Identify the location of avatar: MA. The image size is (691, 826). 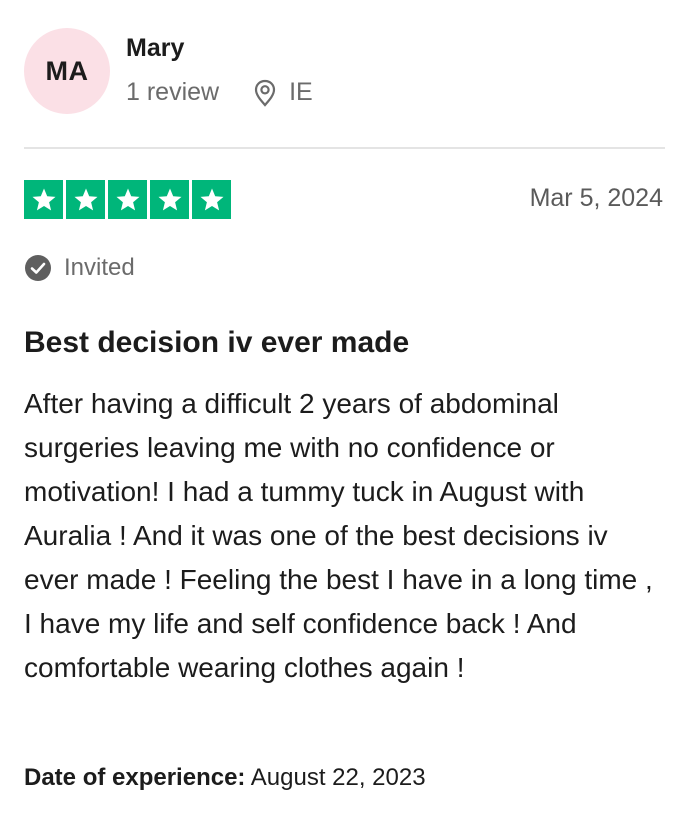
(67, 71).